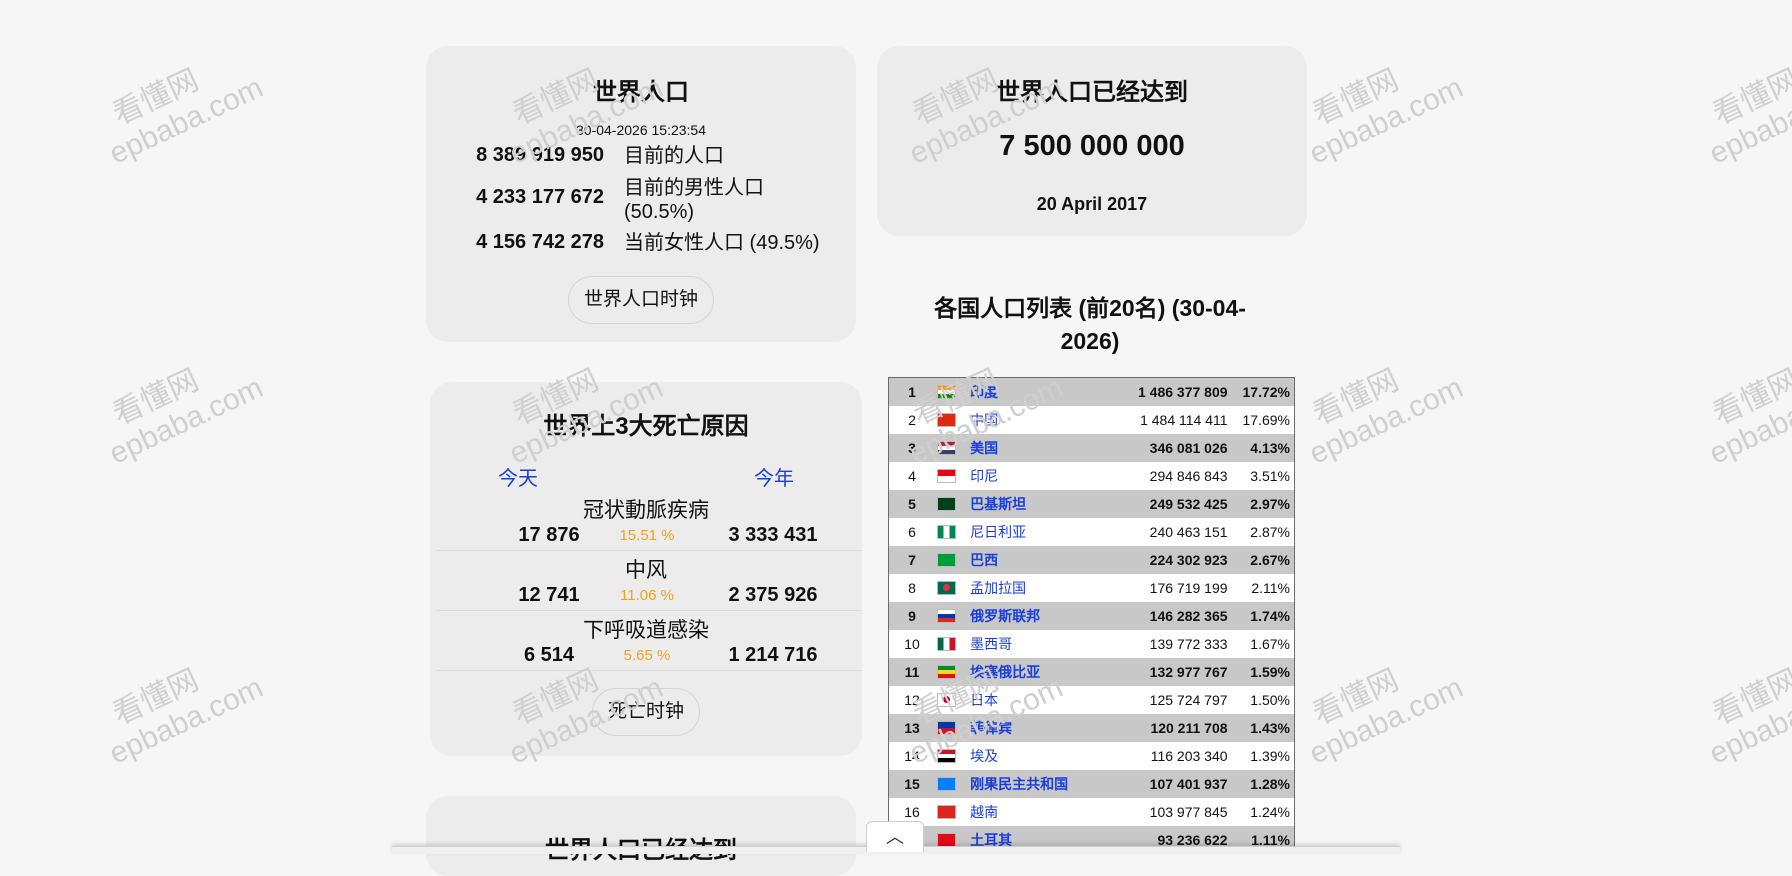 This screenshot has width=1792, height=876. I want to click on flag-ethiopia-icon, so click(947, 672).